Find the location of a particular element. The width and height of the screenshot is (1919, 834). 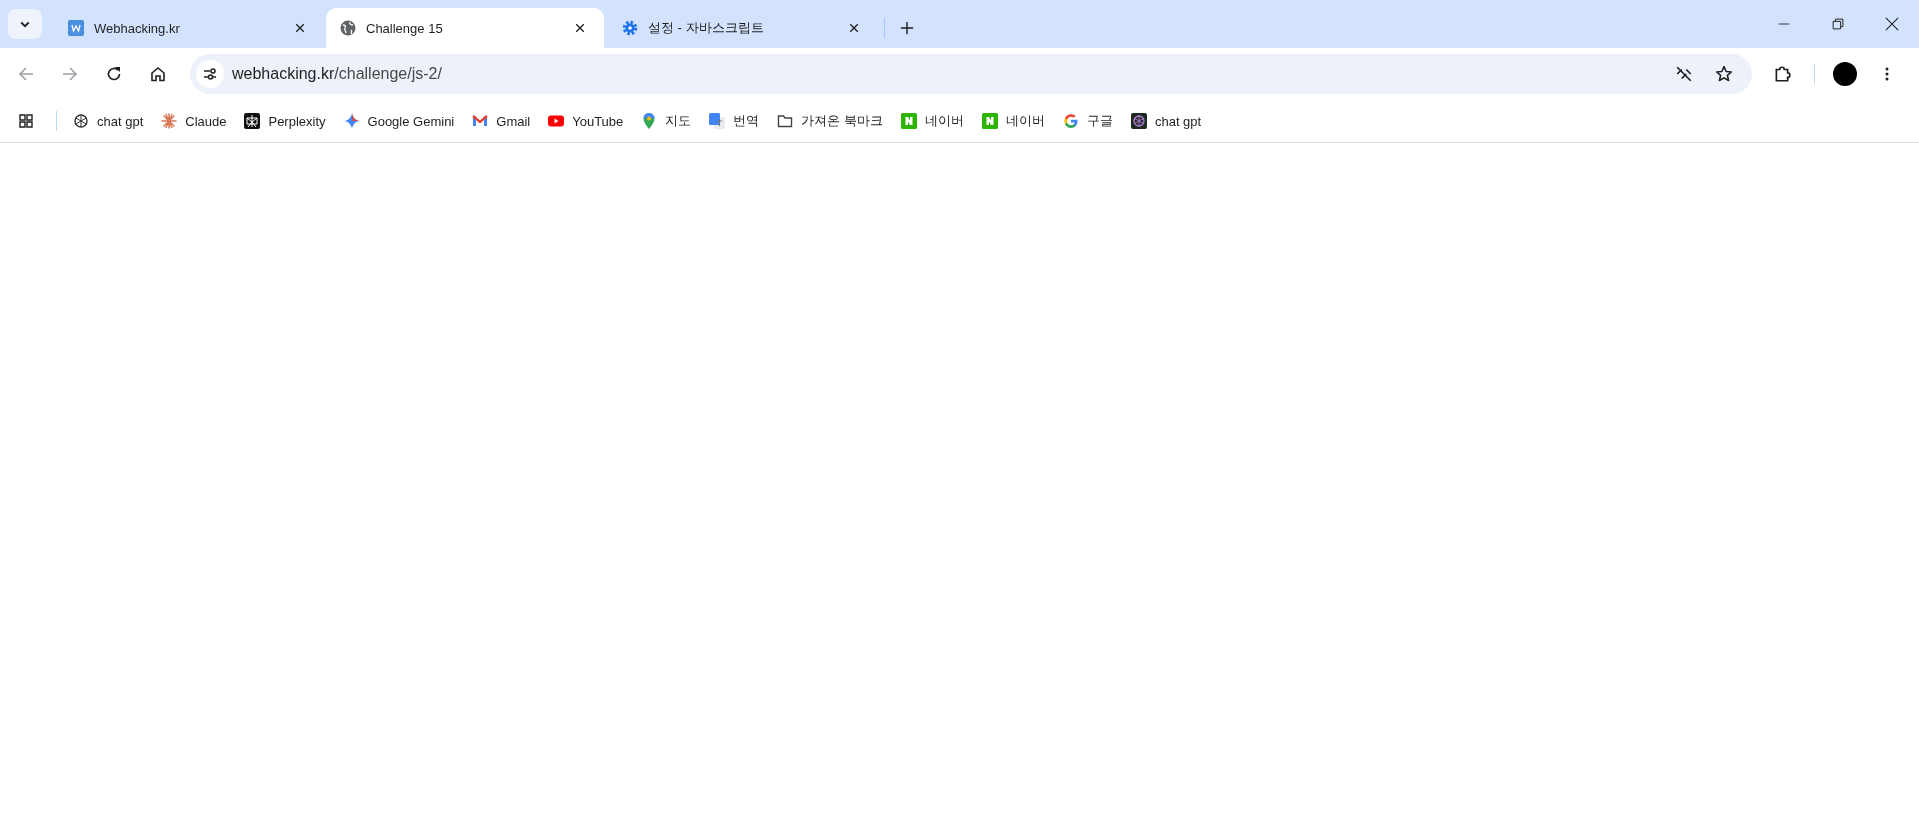

crossed-key-icon is located at coordinates (1684, 74).